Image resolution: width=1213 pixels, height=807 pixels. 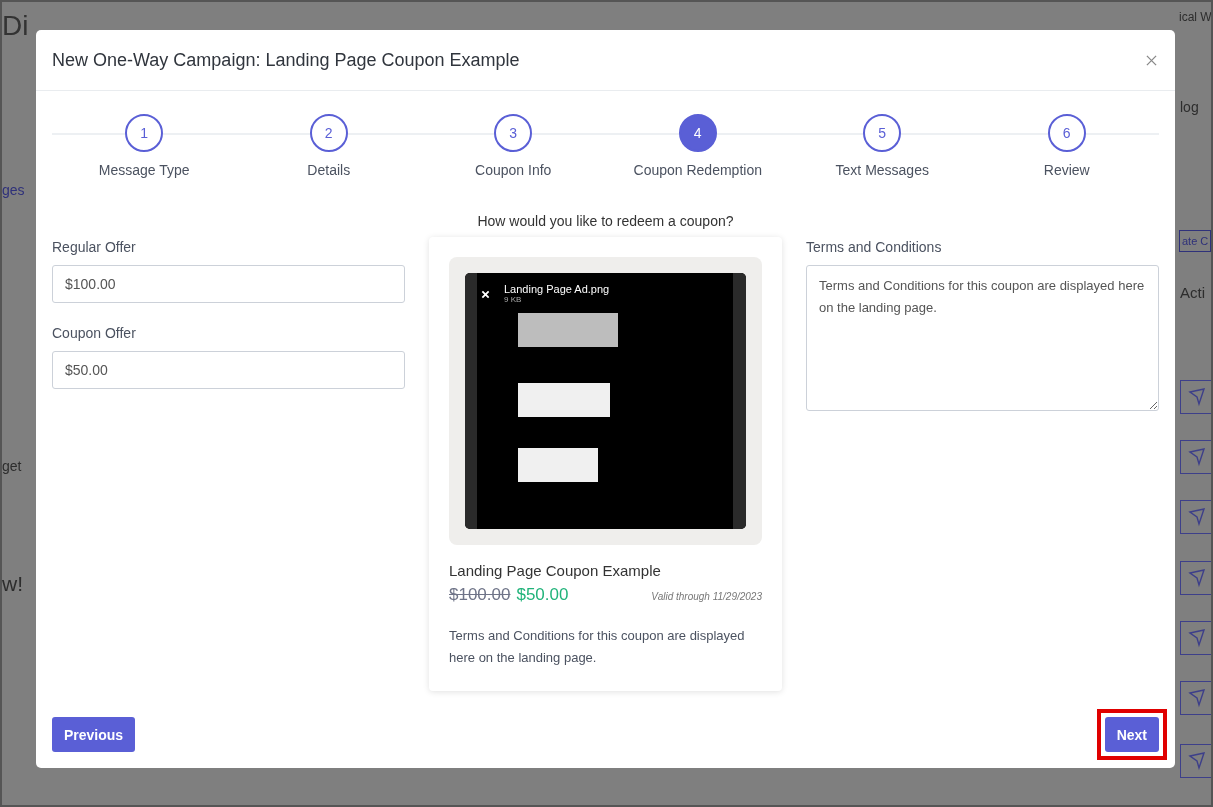 What do you see at coordinates (1151, 60) in the screenshot?
I see `close-icon` at bounding box center [1151, 60].